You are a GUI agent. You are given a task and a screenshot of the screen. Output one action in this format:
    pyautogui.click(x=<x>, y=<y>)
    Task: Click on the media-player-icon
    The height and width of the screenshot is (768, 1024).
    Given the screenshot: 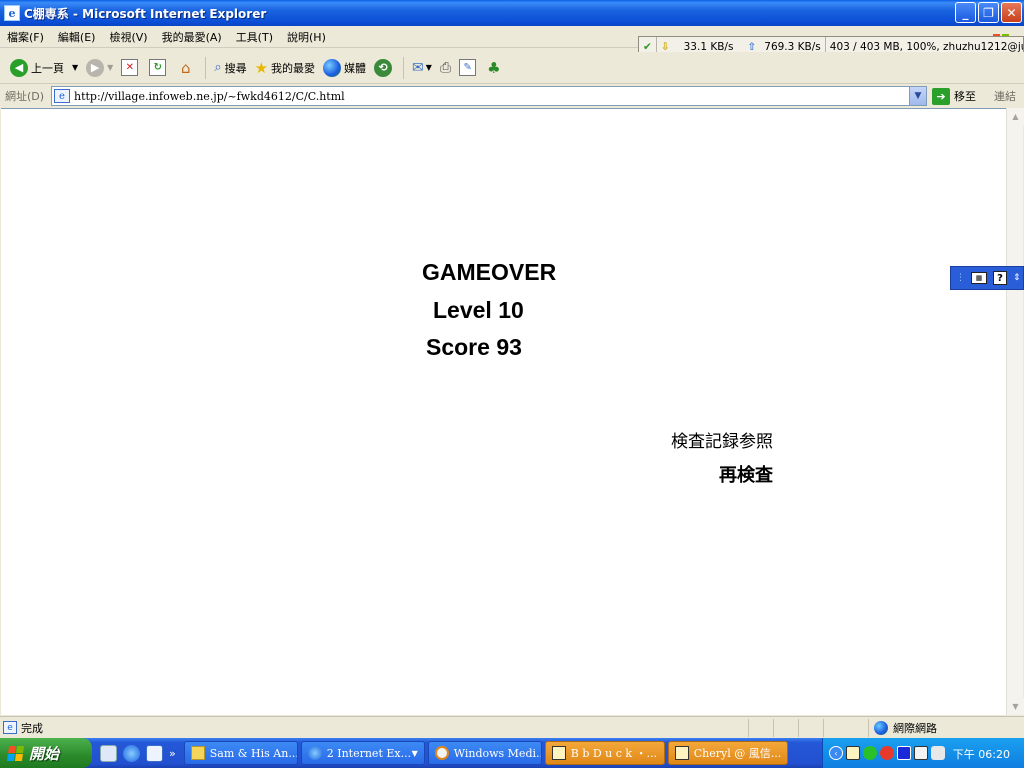 What is the action you would take?
    pyautogui.click(x=441, y=753)
    